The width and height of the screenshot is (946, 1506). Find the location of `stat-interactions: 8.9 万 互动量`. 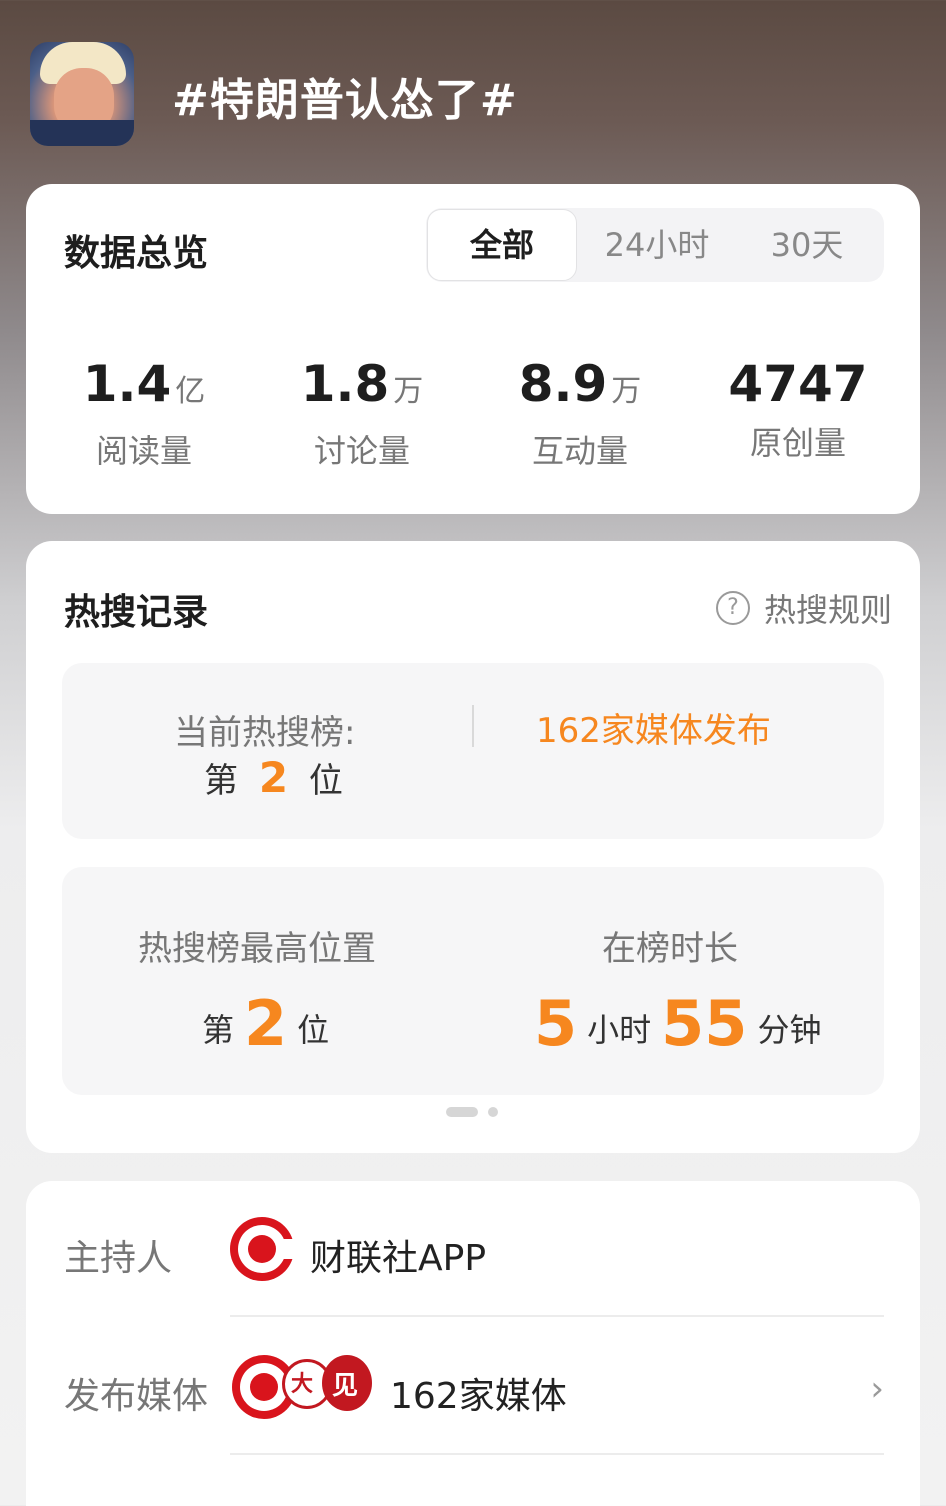

stat-interactions: 8.9 万 互动量 is located at coordinates (580, 413).